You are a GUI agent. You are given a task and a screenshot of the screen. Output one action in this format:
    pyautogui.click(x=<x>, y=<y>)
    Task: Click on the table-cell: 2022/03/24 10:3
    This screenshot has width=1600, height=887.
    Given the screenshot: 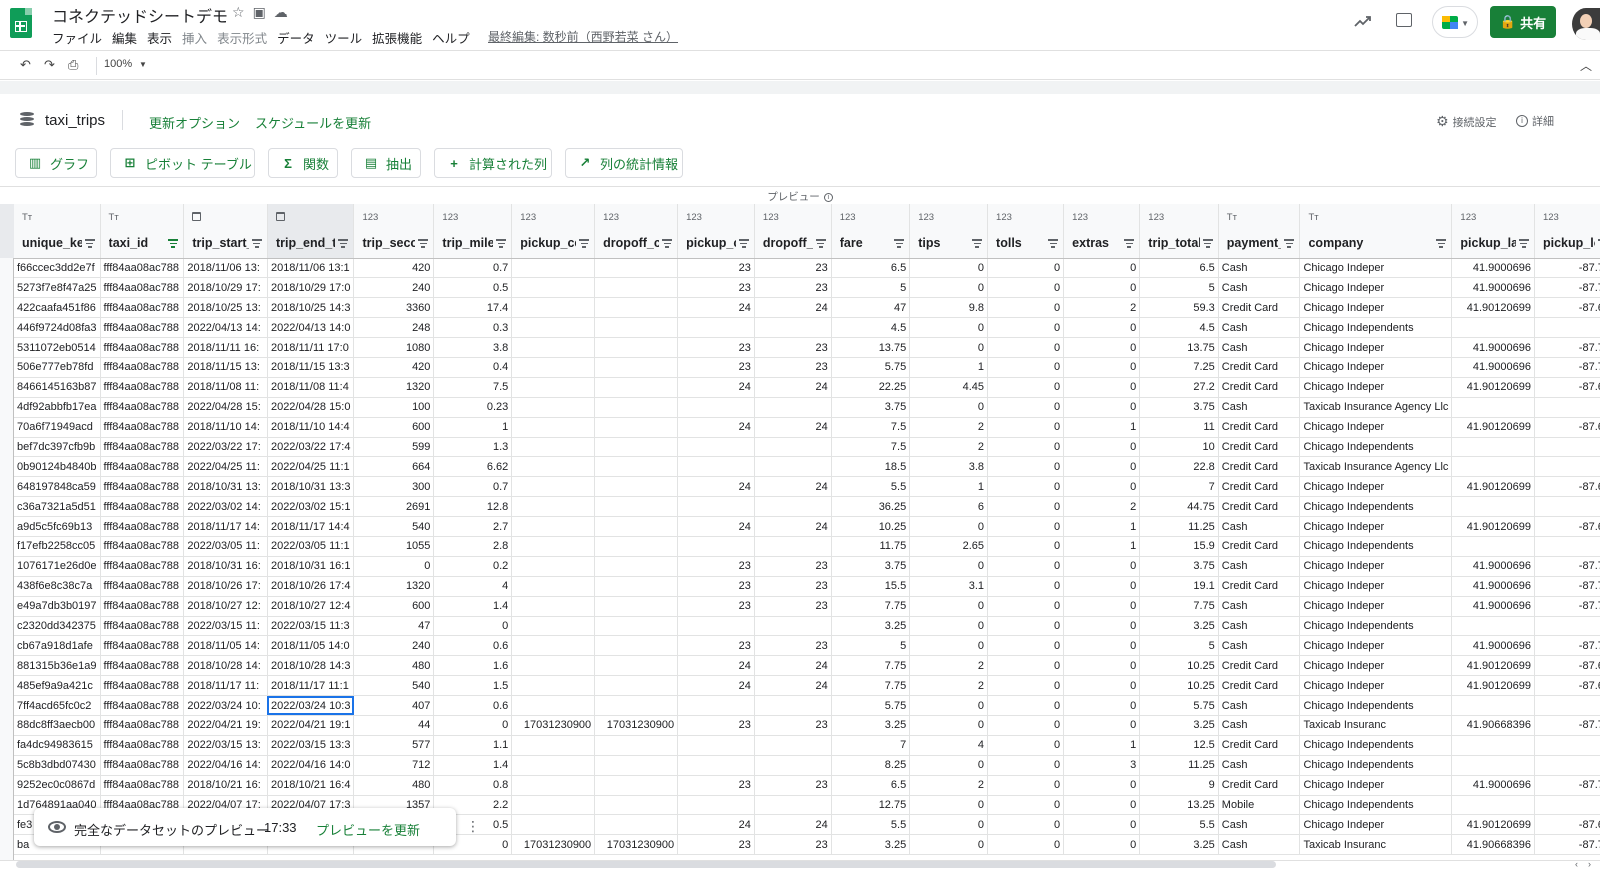 What is the action you would take?
    pyautogui.click(x=311, y=705)
    